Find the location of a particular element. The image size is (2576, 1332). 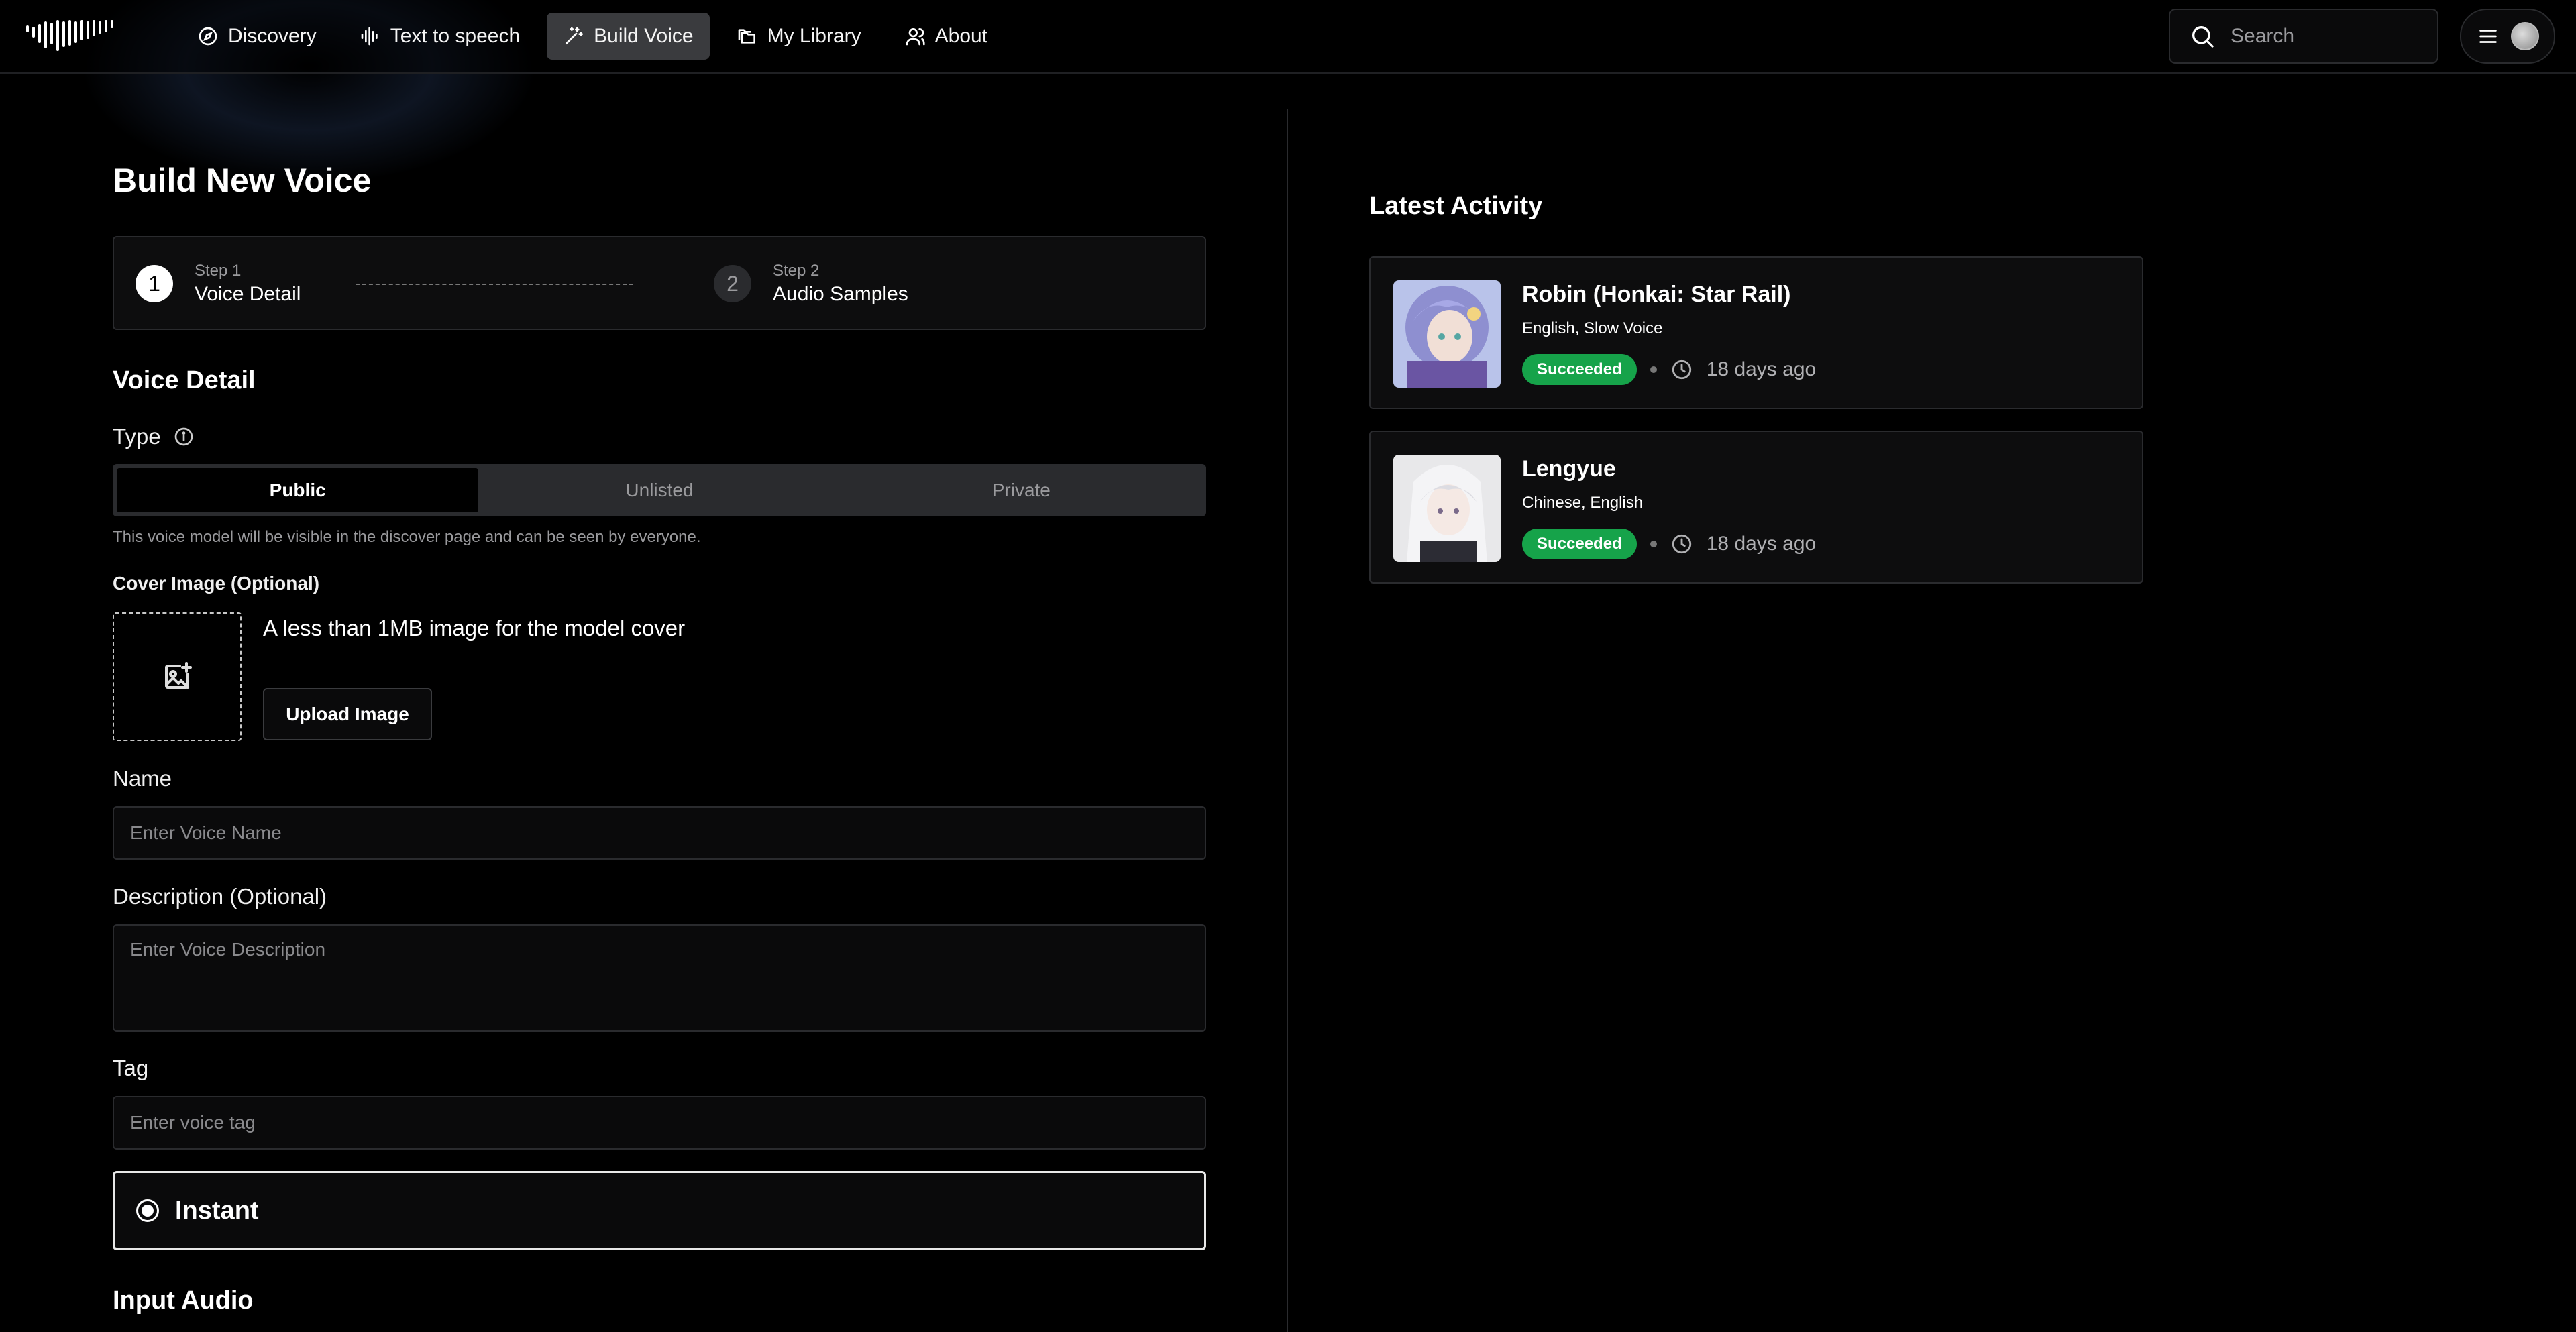

nav-my-library-label: My Library is located at coordinates (814, 36).